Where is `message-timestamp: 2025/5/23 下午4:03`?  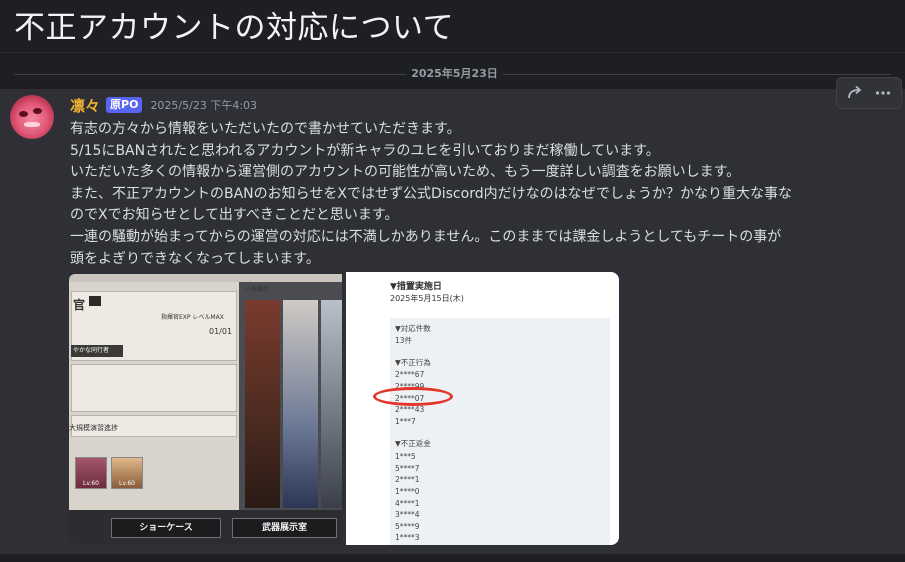
message-timestamp: 2025/5/23 下午4:03 is located at coordinates (203, 105).